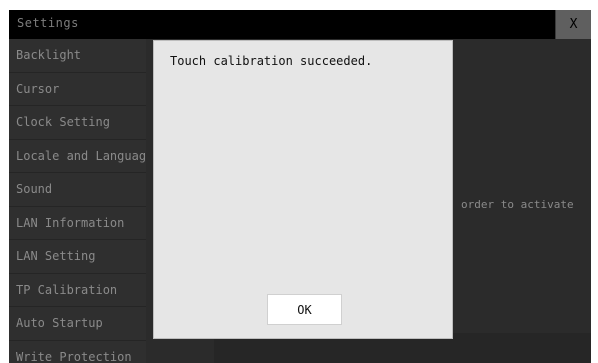 This screenshot has width=598, height=363. I want to click on sidebar-item-locale-and-language: Locale and Language, so click(77, 156).